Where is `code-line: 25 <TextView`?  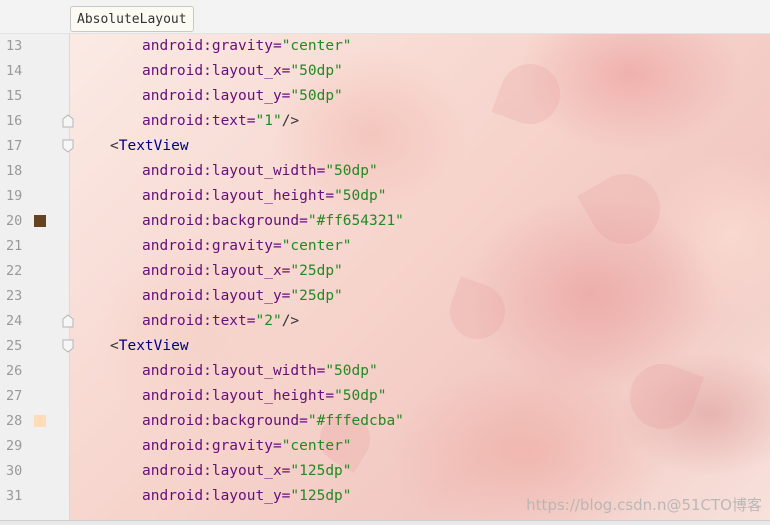 code-line: 25 <TextView is located at coordinates (385, 346).